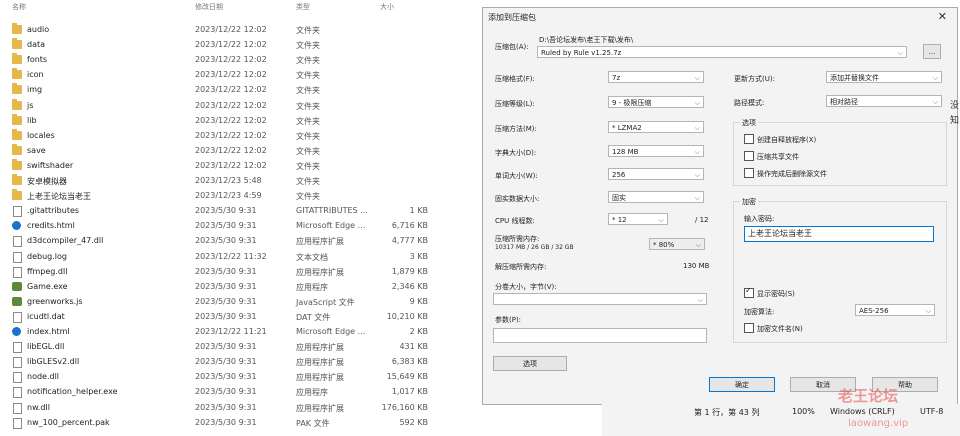 The image size is (960, 436). What do you see at coordinates (656, 151) in the screenshot?
I see `dict-select: 128 MB ⌵` at bounding box center [656, 151].